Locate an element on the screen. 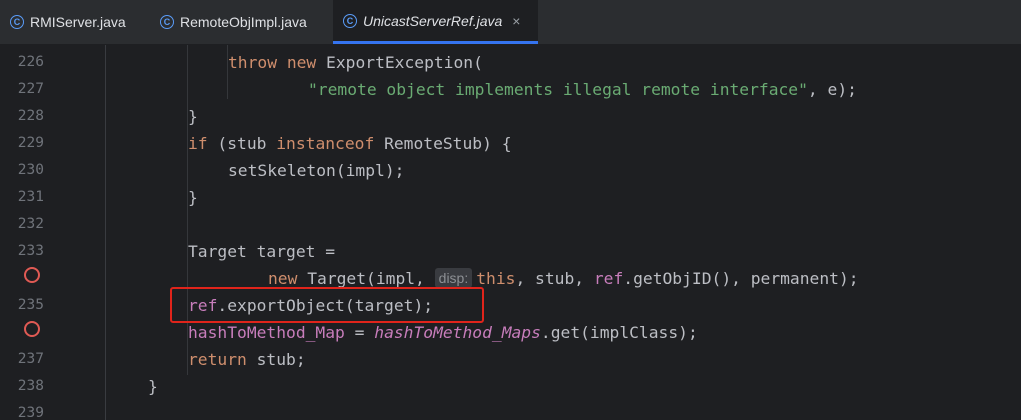  code-text: , stub, is located at coordinates (554, 278).